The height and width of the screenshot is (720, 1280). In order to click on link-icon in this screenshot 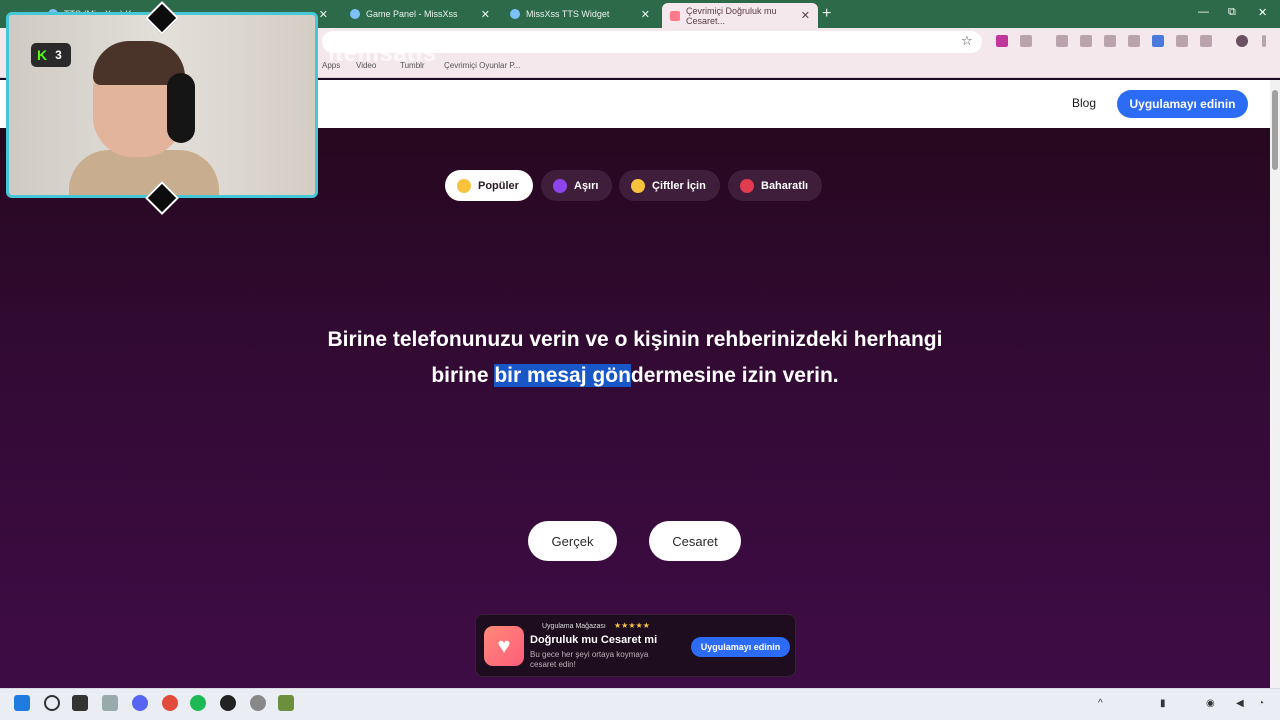, I will do `click(1182, 41)`.